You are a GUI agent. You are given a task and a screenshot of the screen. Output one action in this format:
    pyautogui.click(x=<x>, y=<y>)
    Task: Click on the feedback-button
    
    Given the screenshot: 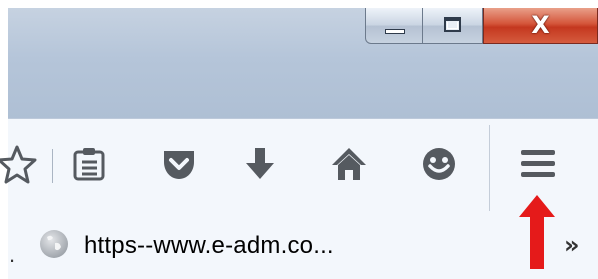 What is the action you would take?
    pyautogui.click(x=439, y=164)
    